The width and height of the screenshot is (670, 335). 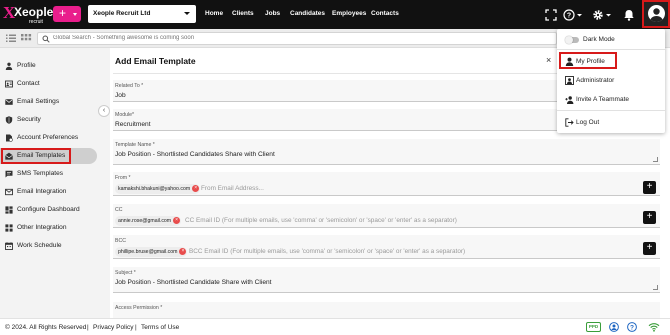 I want to click on menu-invite-teammate: Invite A Teammate, so click(x=611, y=99).